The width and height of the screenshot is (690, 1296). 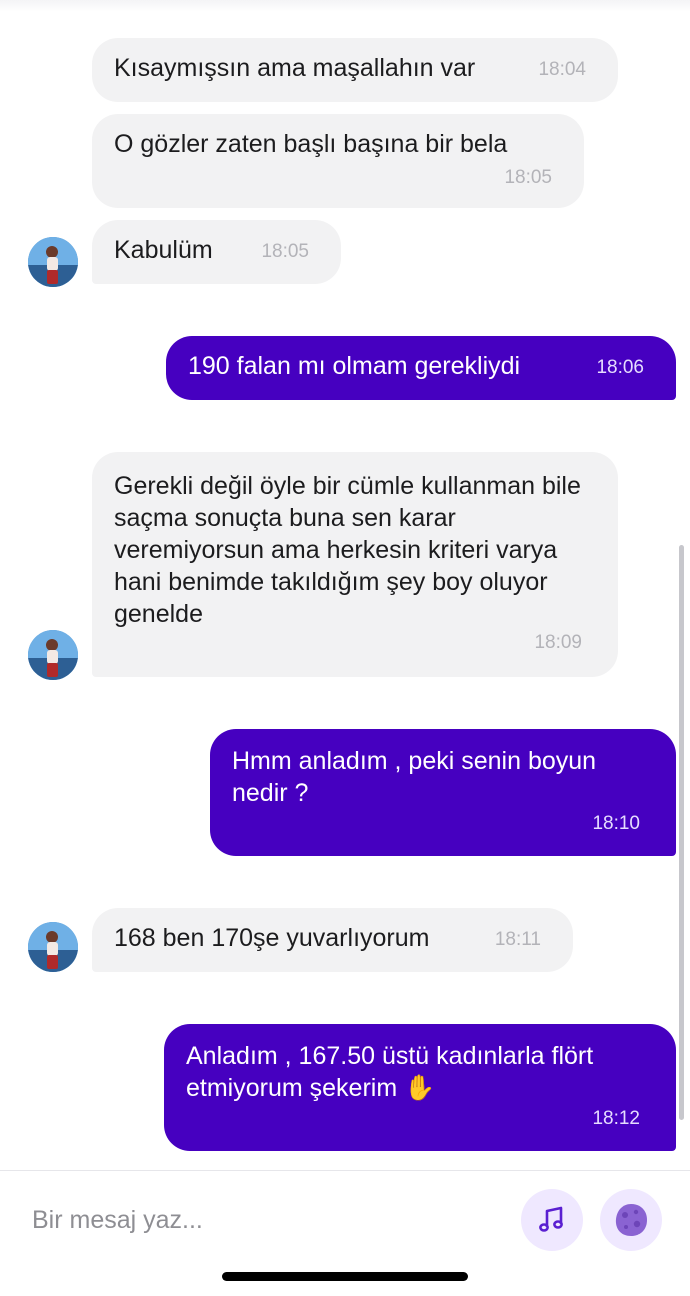 I want to click on message-bubble-incoming: 168 ben 170şe yuvarlıyorum 18:11, so click(x=332, y=940).